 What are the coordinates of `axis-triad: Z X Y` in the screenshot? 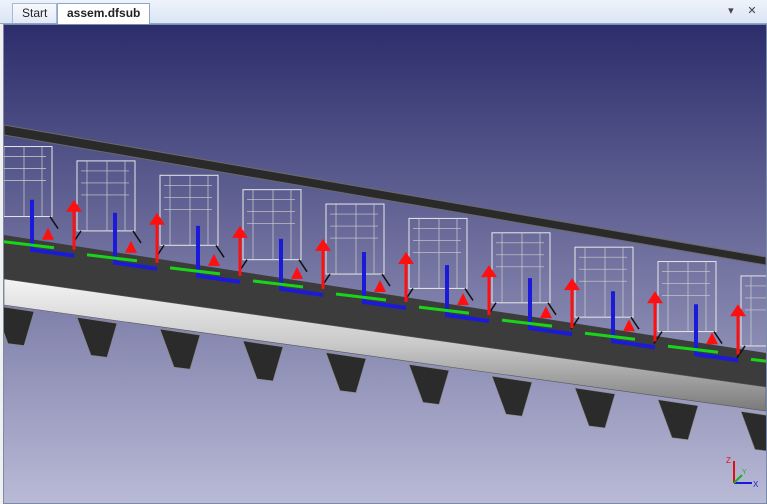 It's located at (742, 472).